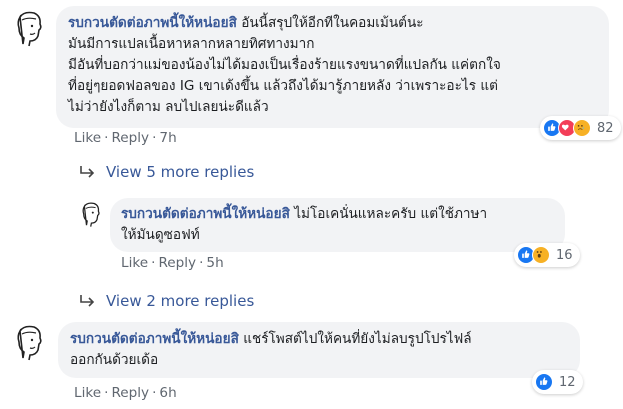 Image resolution: width=623 pixels, height=409 pixels. Describe the element at coordinates (391, 214) in the screenshot. I see `comment-text: ไม่โอเคนั่นแหละครับ แต่ใช้ภาษา` at that location.